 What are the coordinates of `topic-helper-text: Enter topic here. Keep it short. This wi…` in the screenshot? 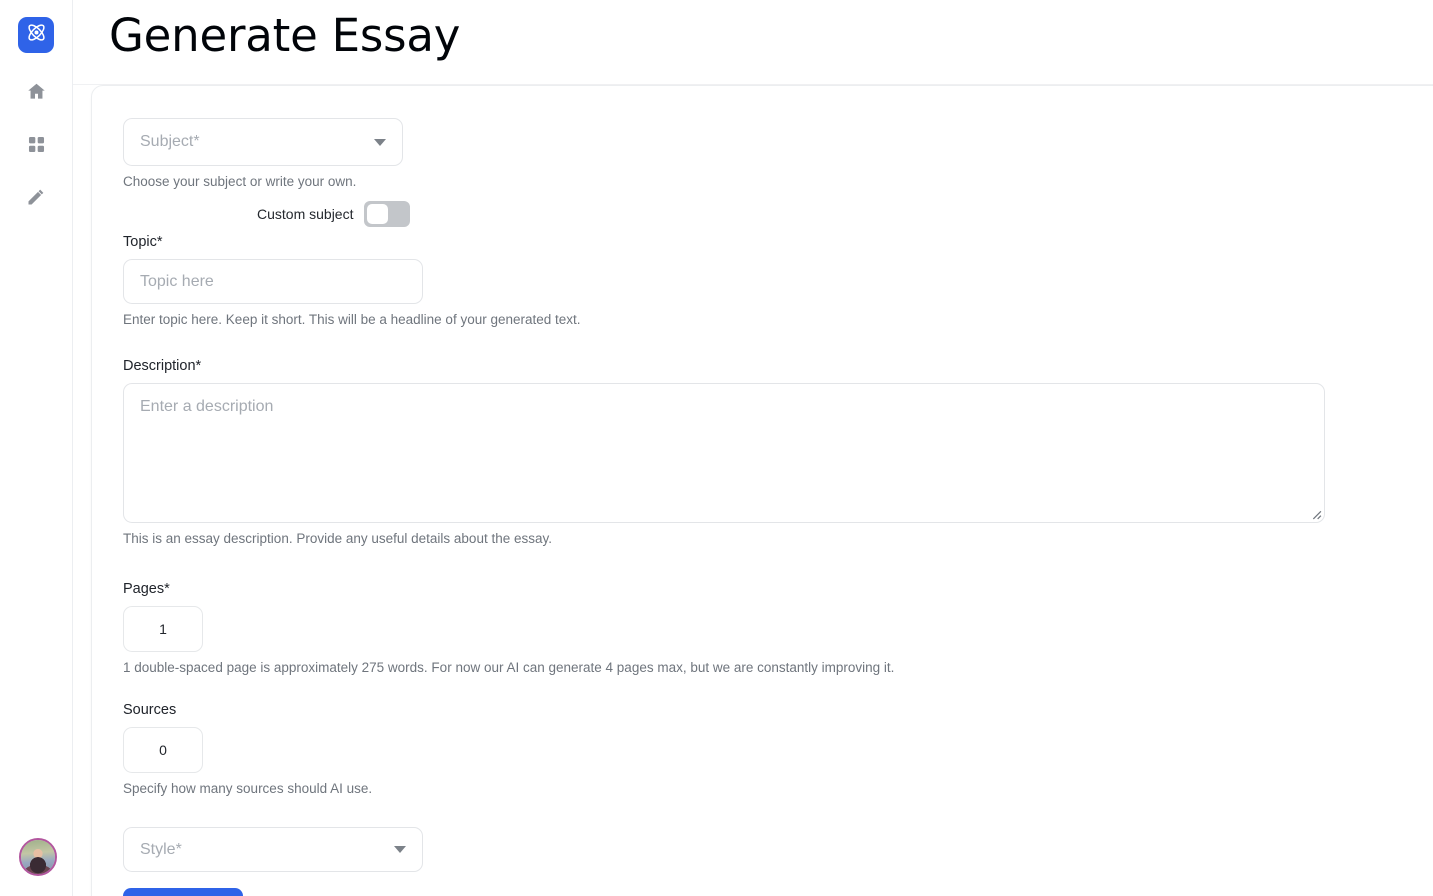 It's located at (352, 319).